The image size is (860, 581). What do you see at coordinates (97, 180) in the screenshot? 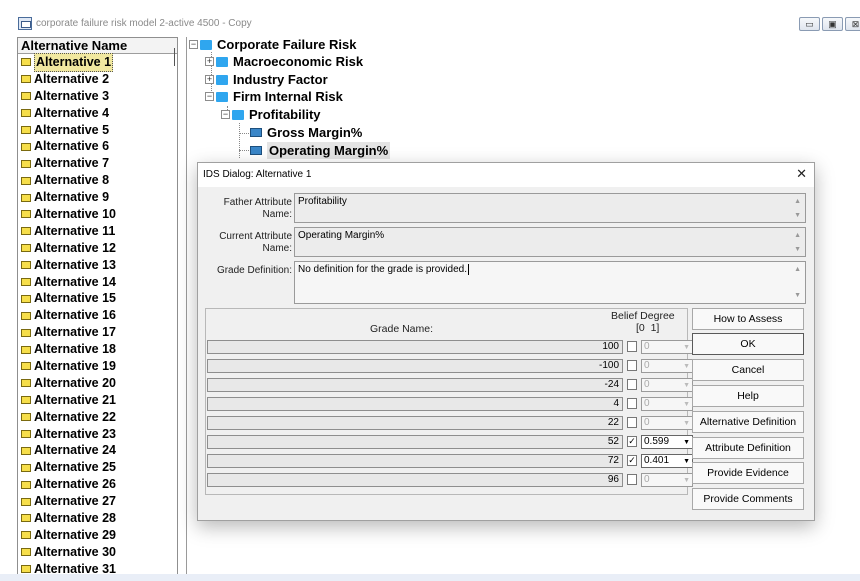
I see `list-item: Alternative 8` at bounding box center [97, 180].